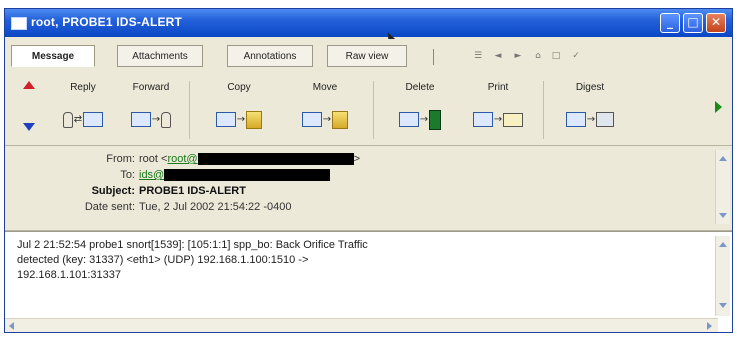 This screenshot has width=737, height=337. Describe the element at coordinates (83, 119) in the screenshot. I see `reply-icon: ⇄` at that location.